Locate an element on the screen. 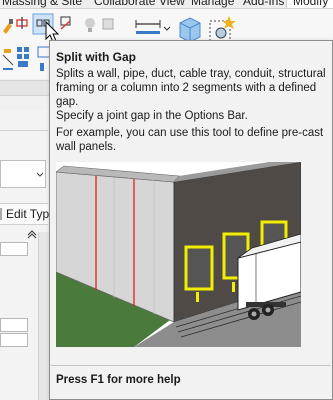 Image resolution: width=333 pixels, height=400 pixels. edit-type-icon is located at coordinates (1, 214).